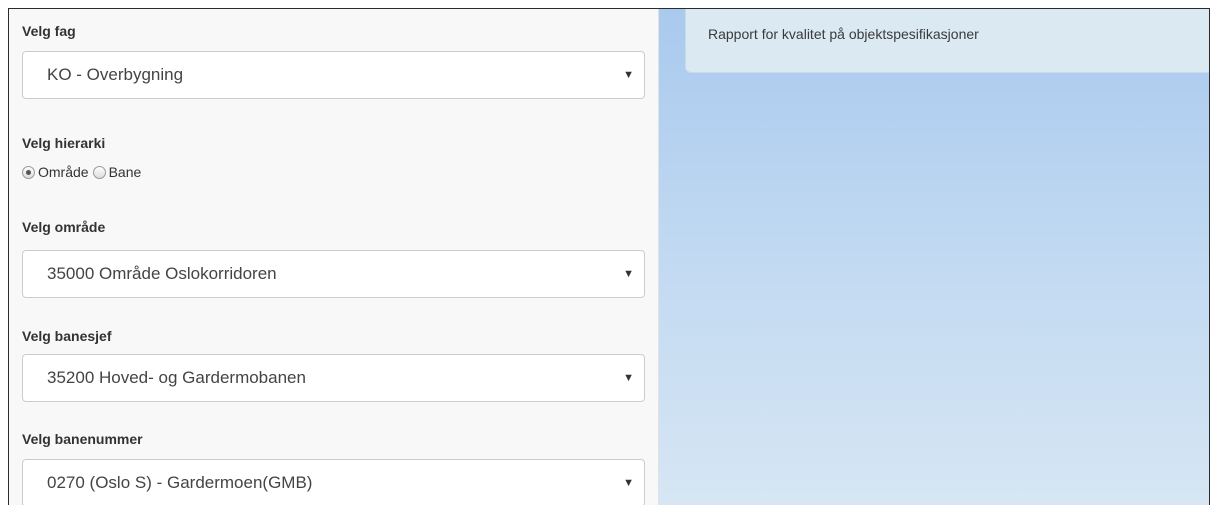 Image resolution: width=1212 pixels, height=507 pixels. Describe the element at coordinates (82, 439) in the screenshot. I see `banenummer-label: Velg banenummer` at that location.